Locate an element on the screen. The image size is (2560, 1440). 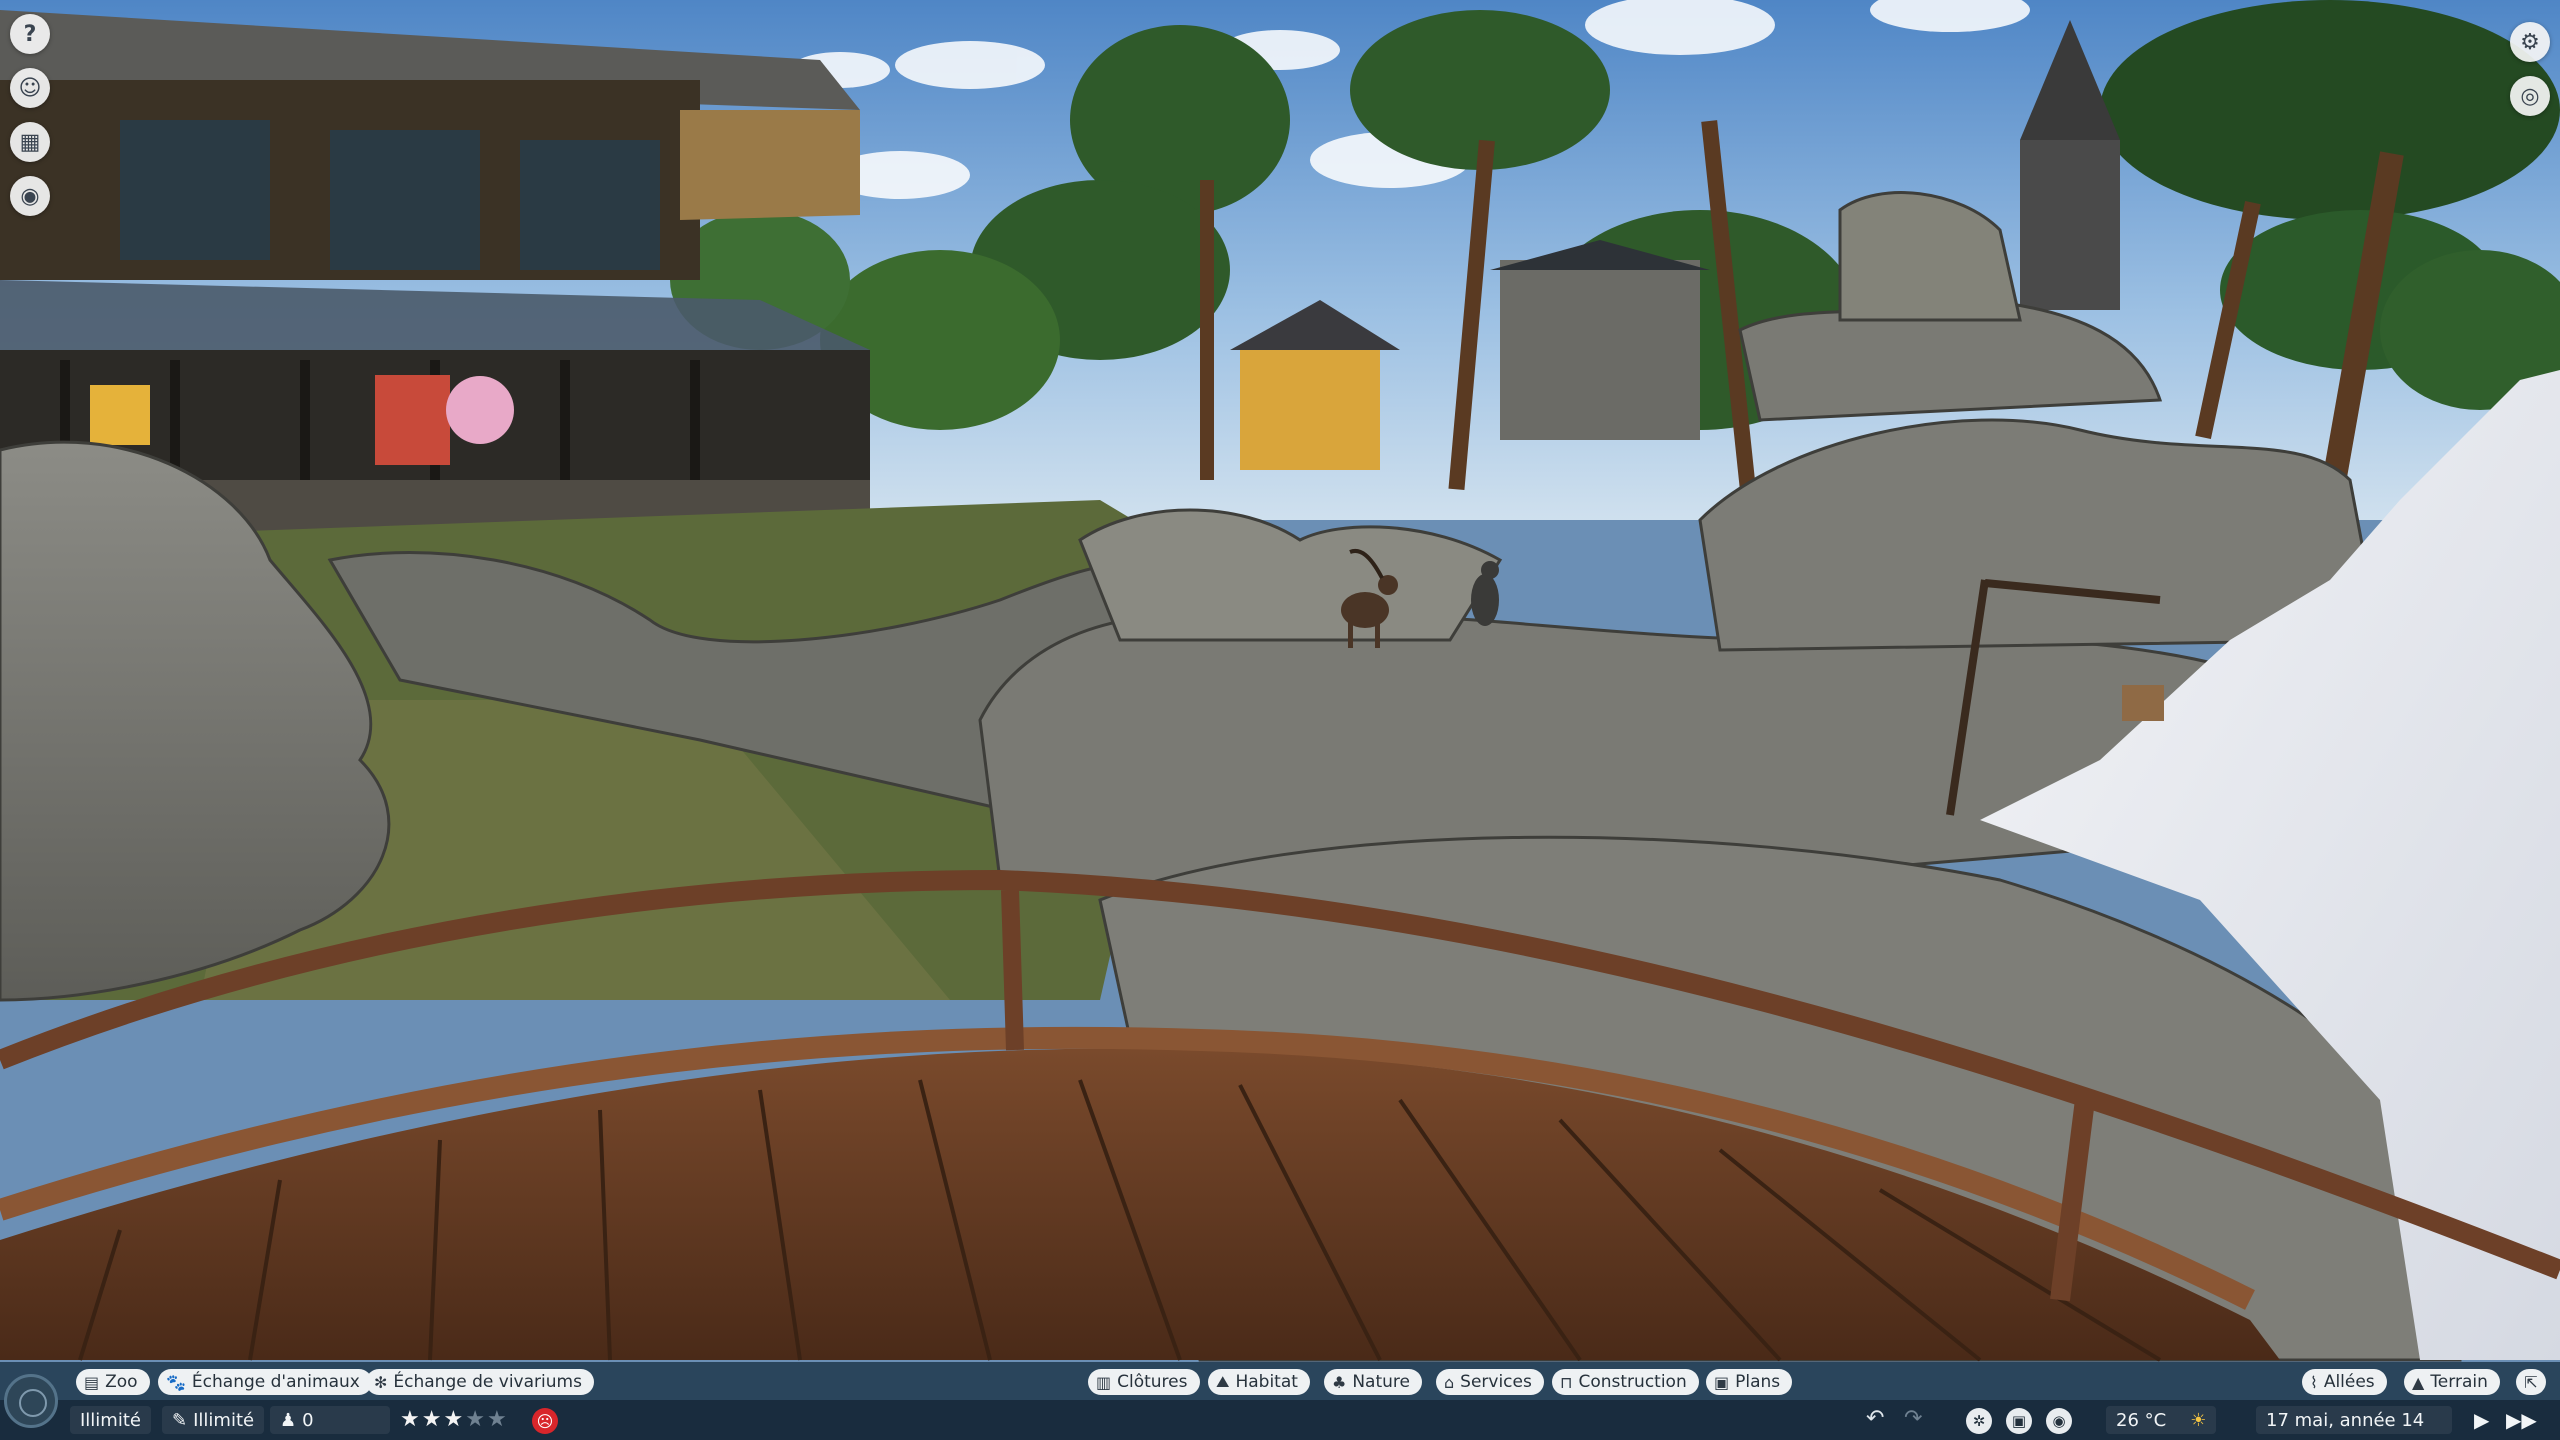
fences-button: ▥ Clôtures is located at coordinates (1144, 1382).